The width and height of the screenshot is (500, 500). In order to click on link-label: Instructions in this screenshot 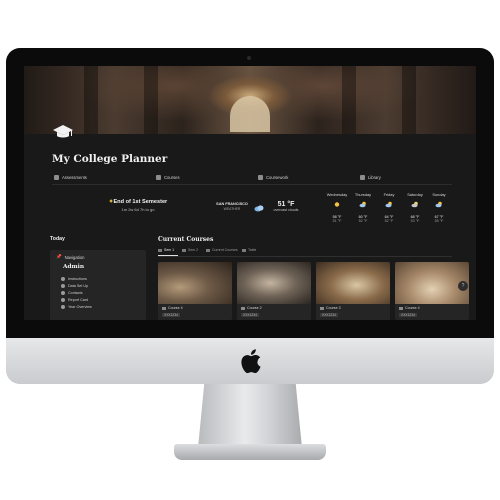, I will do `click(77, 279)`.